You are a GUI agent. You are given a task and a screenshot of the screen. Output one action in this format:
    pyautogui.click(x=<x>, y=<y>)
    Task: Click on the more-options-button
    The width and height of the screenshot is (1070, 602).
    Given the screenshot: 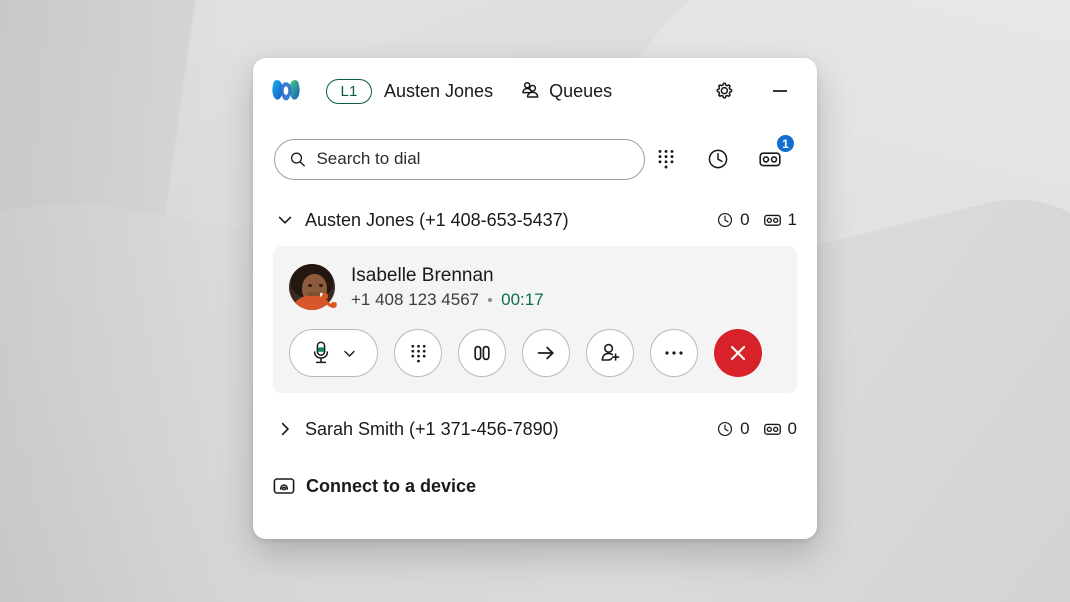 What is the action you would take?
    pyautogui.click(x=674, y=353)
    